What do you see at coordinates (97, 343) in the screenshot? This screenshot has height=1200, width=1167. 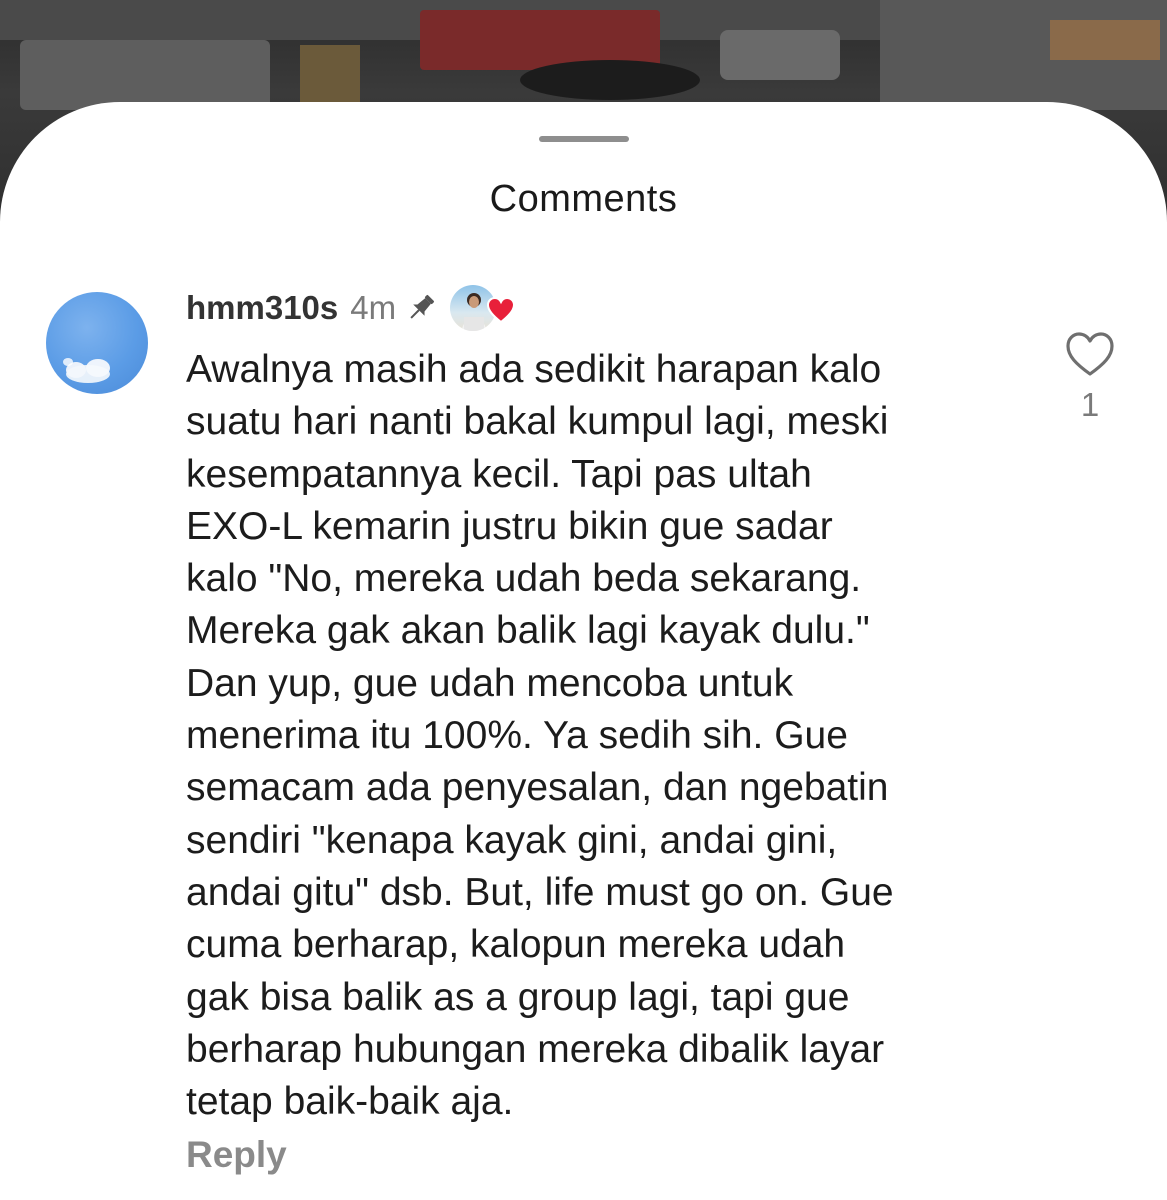 I see `commenter-avatar` at bounding box center [97, 343].